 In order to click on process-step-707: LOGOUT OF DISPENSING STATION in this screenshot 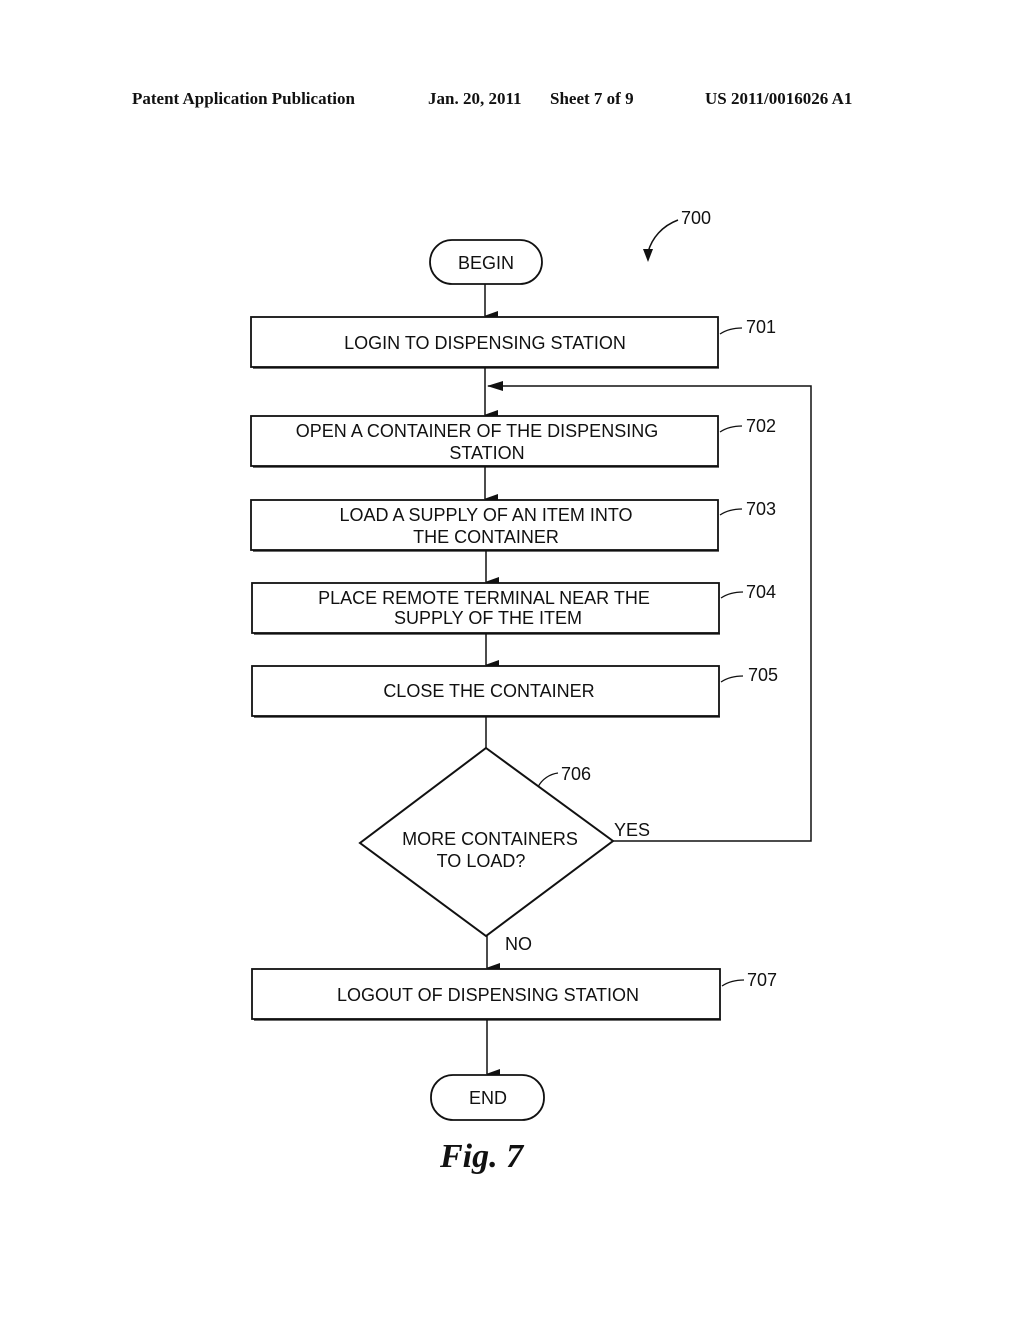, I will do `click(486, 994)`.